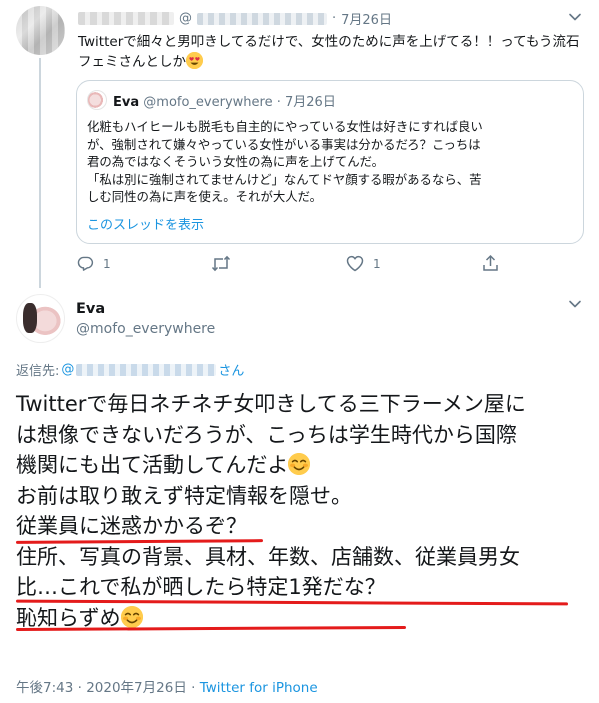 This screenshot has height=703, width=599. Describe the element at coordinates (208, 102) in the screenshot. I see `quoted-handle: @mofo_everywhere` at that location.